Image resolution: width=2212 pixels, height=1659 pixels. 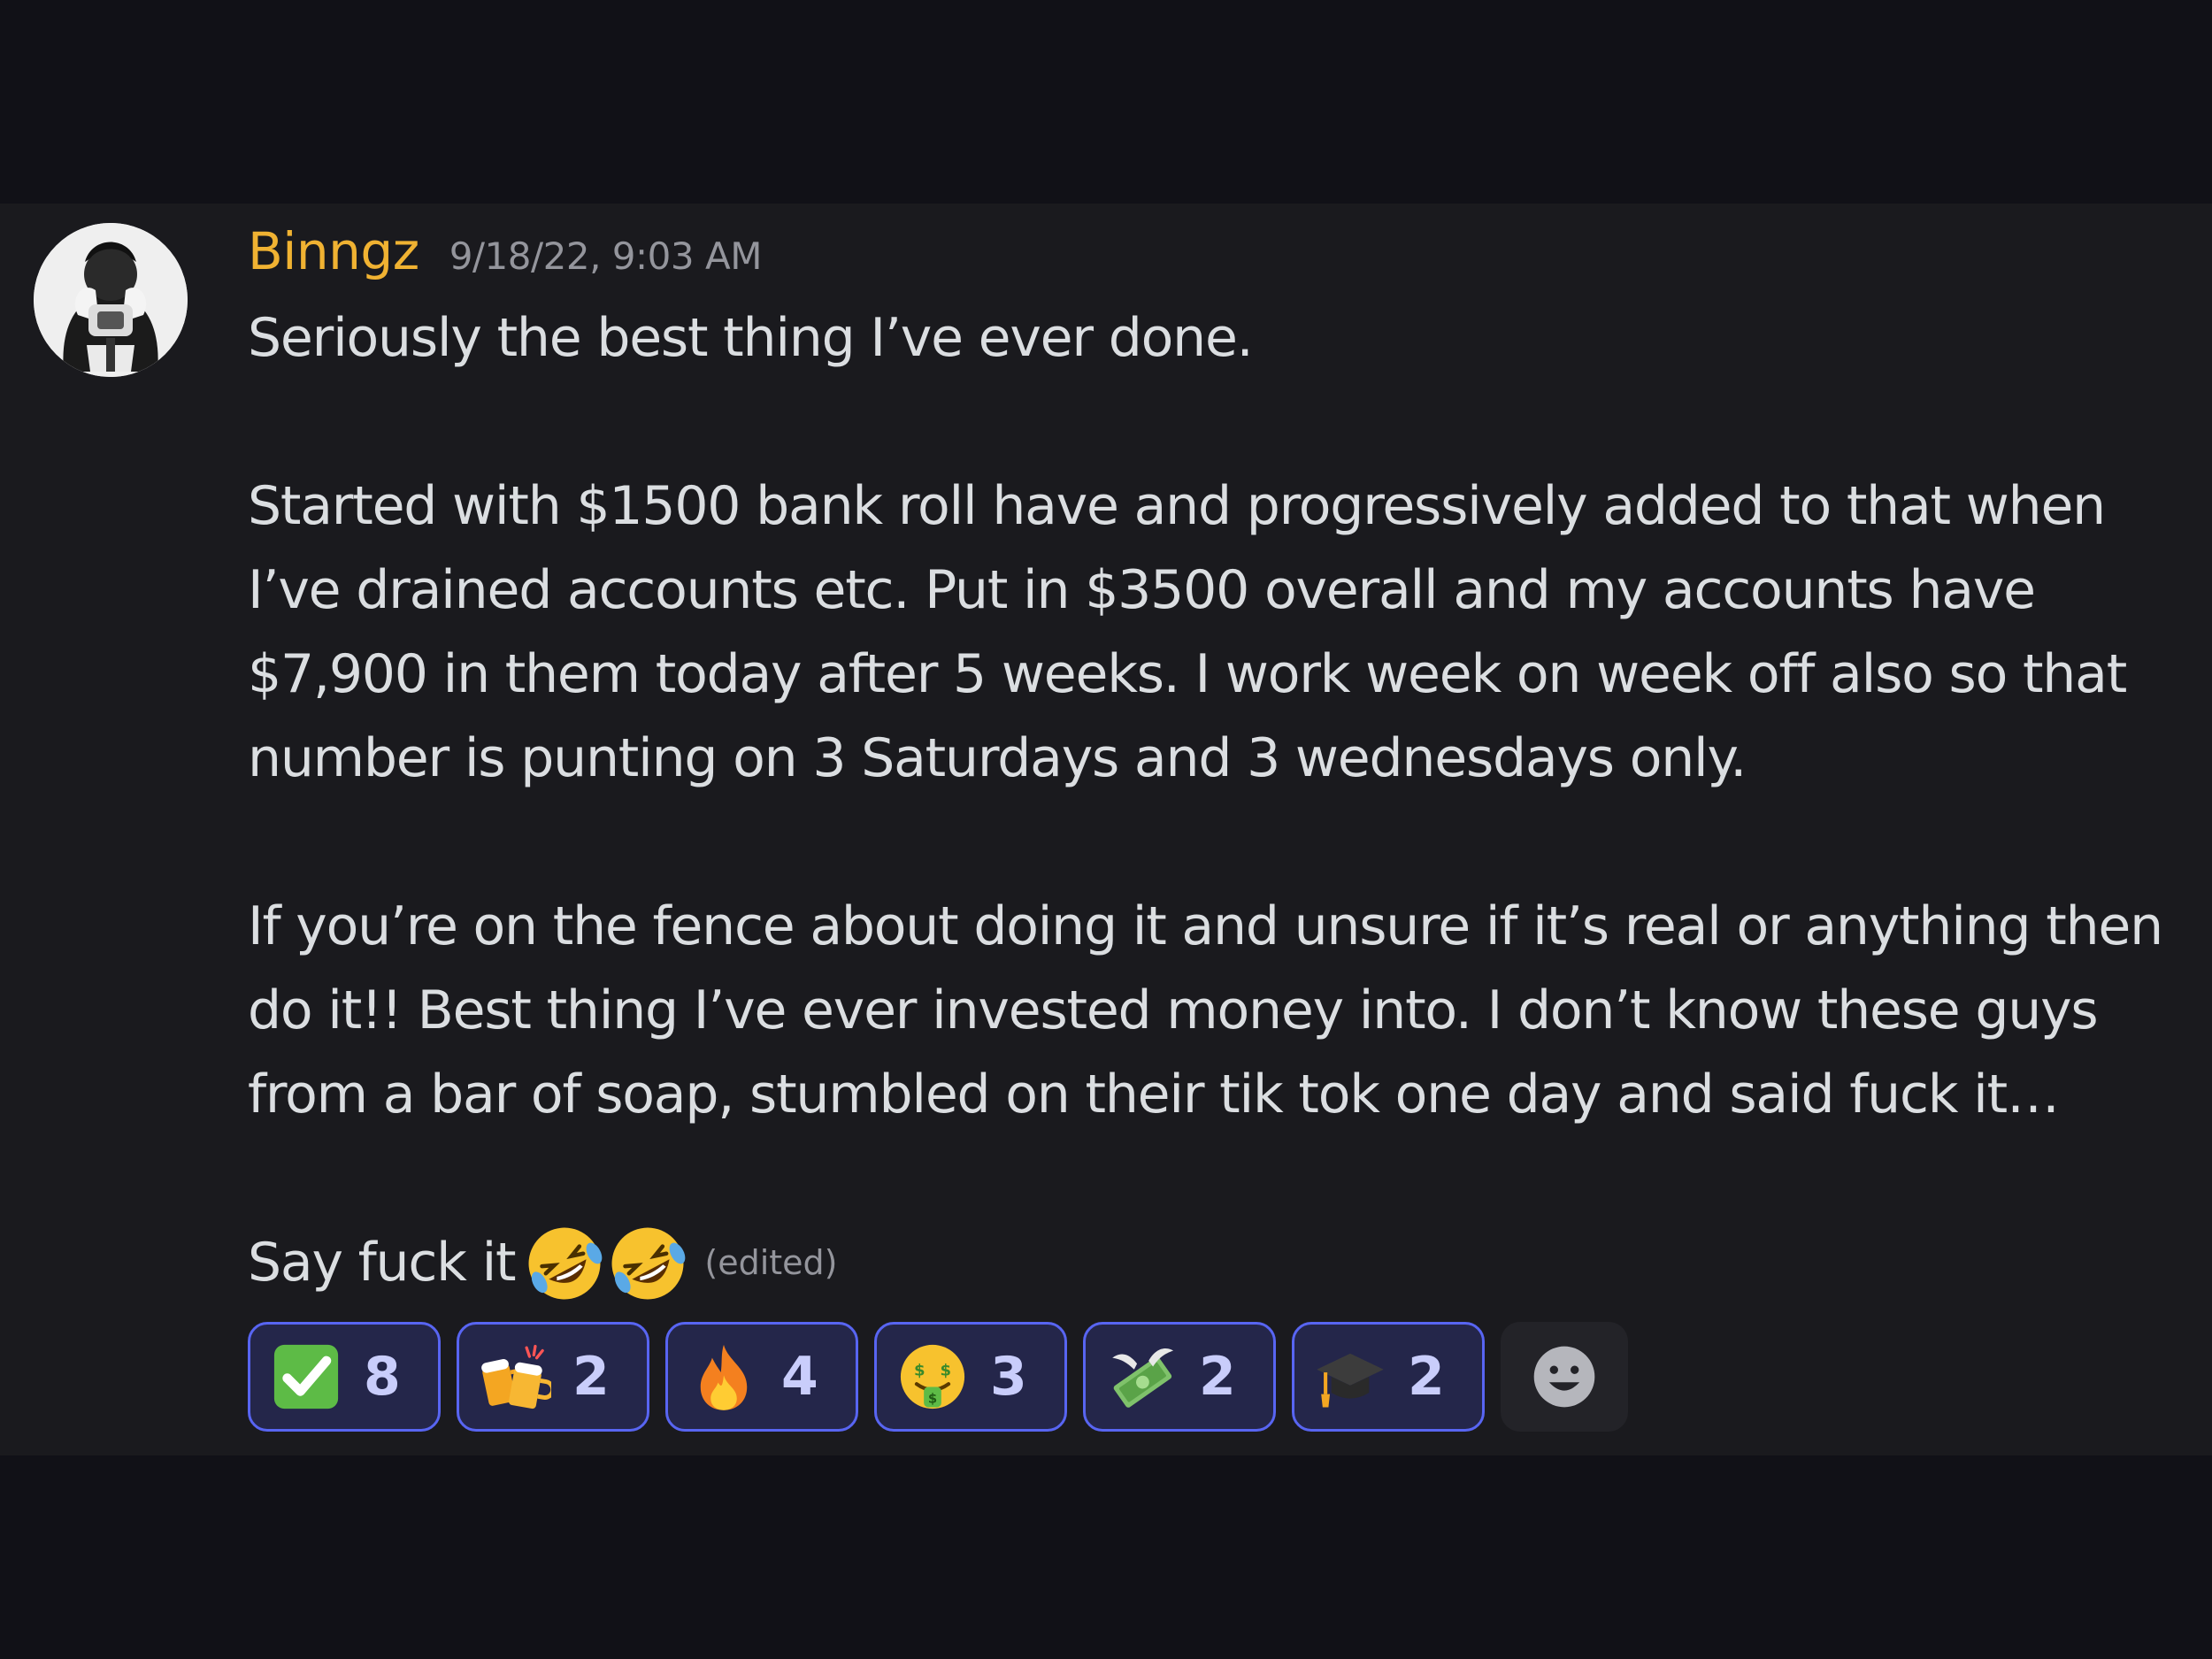 I want to click on clinking-beer-mugs-icon, so click(x=516, y=1376).